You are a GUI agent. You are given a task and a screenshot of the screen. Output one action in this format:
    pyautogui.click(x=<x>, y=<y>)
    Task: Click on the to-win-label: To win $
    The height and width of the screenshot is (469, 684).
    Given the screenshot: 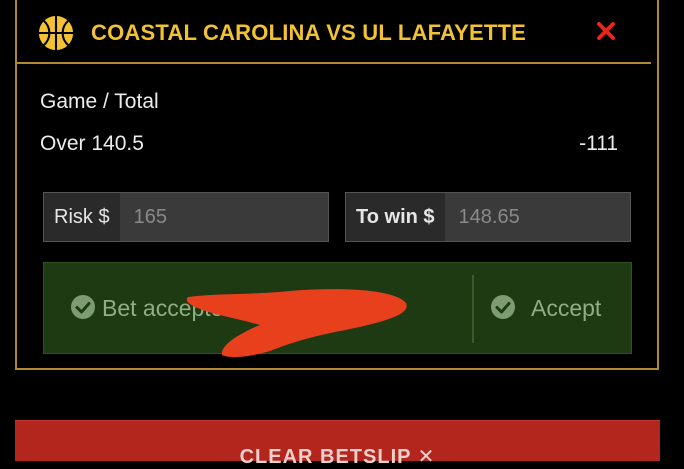 What is the action you would take?
    pyautogui.click(x=395, y=217)
    